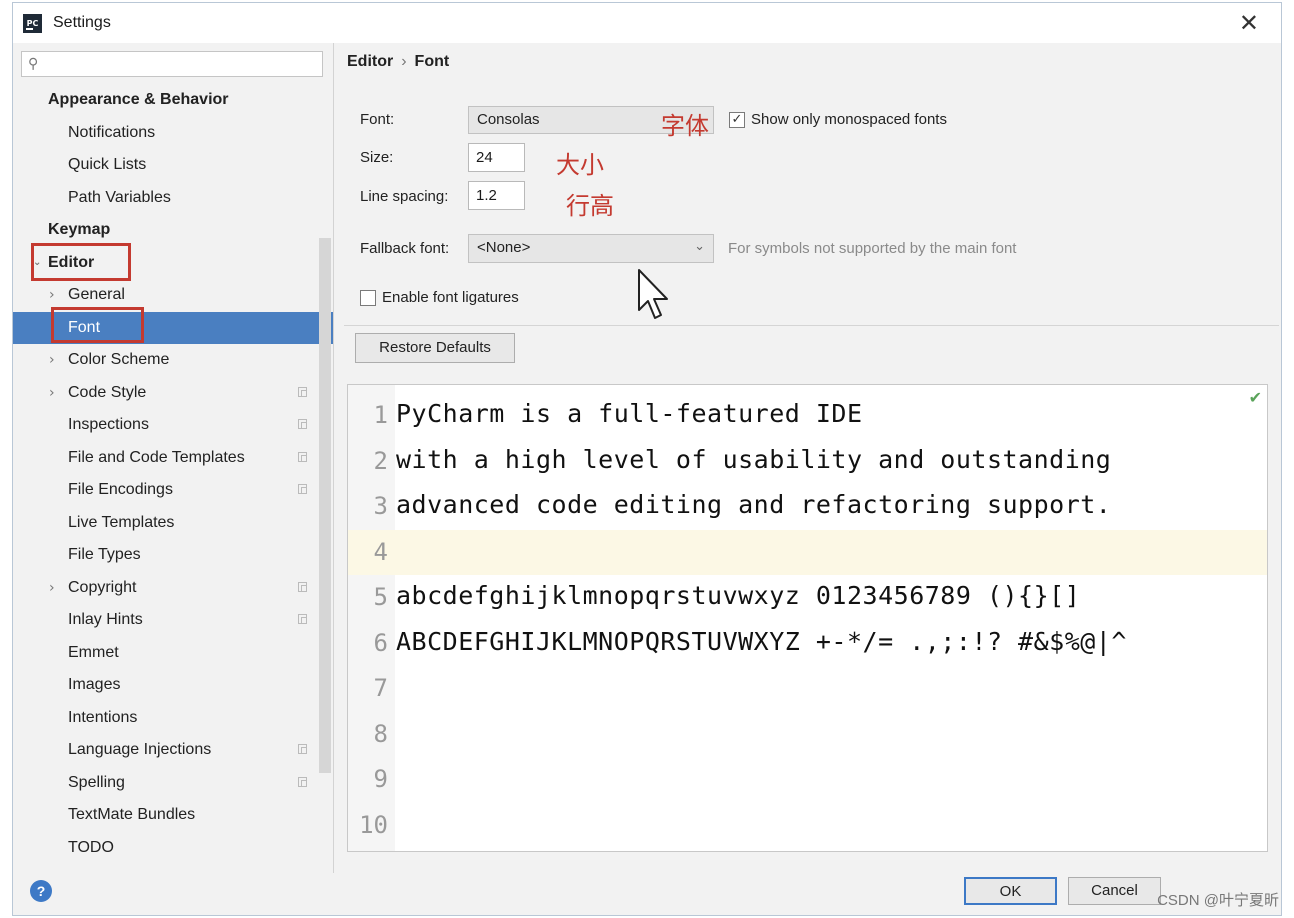 Image resolution: width=1294 pixels, height=918 pixels. Describe the element at coordinates (373, 824) in the screenshot. I see `line-number: 10` at that location.